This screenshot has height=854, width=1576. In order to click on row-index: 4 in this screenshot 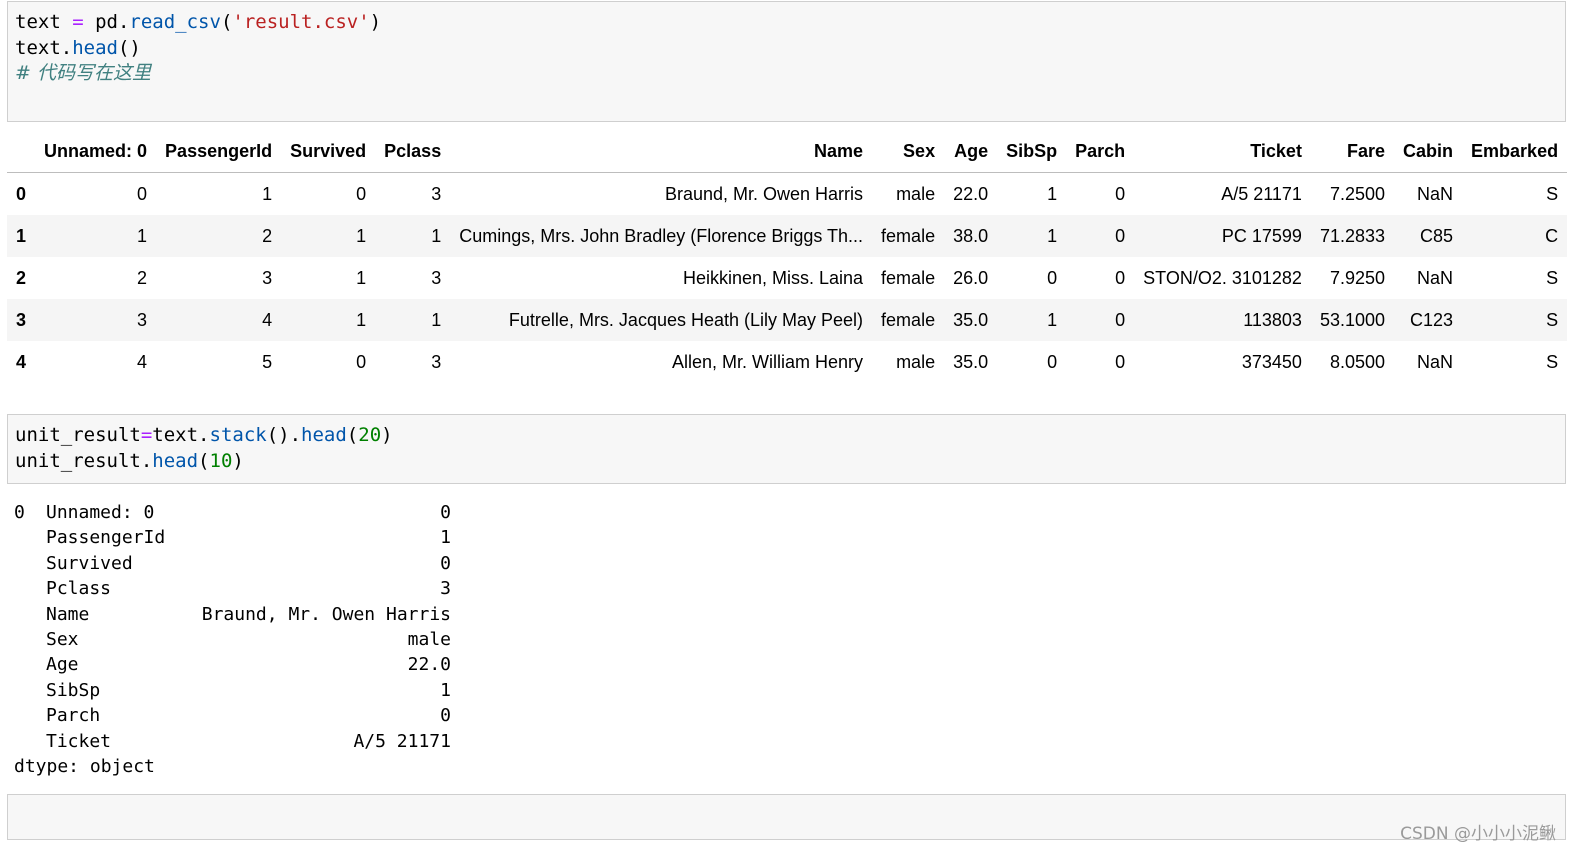, I will do `click(21, 361)`.